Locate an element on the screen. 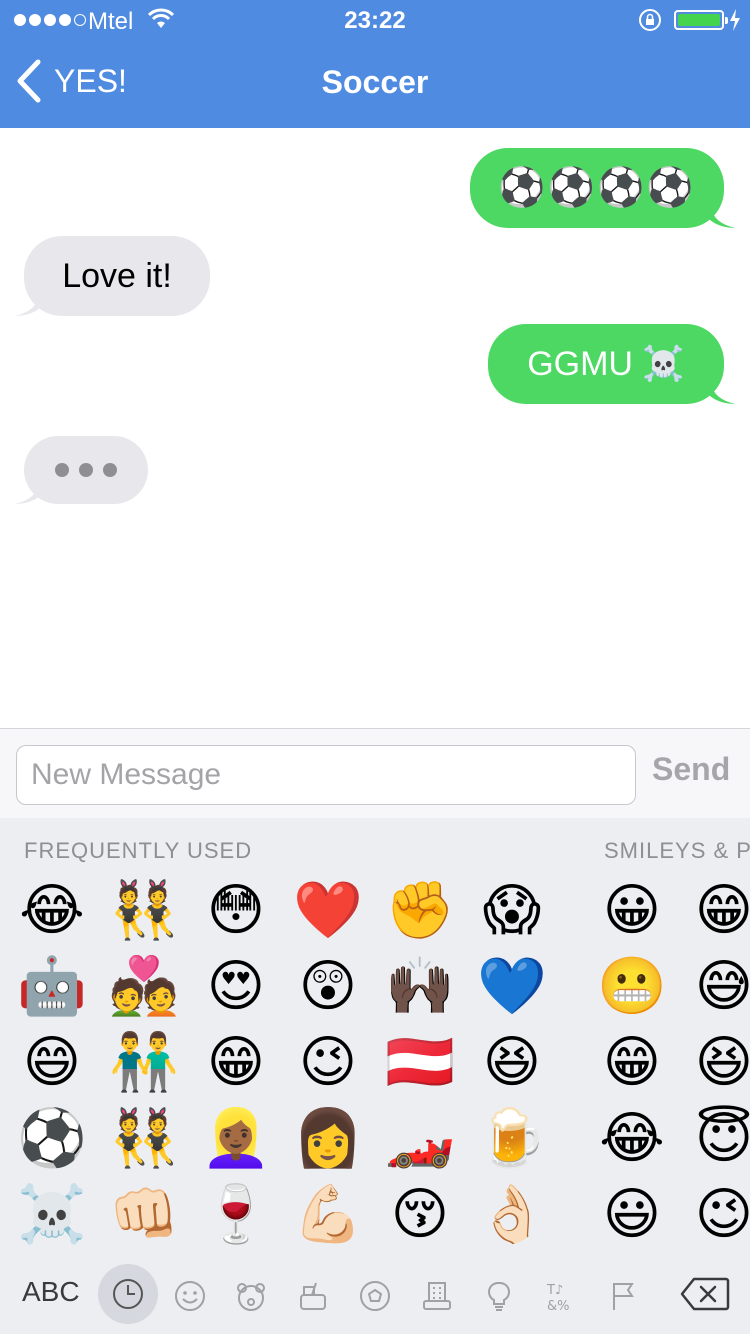 The width and height of the screenshot is (750, 1334). building-icon is located at coordinates (437, 1296).